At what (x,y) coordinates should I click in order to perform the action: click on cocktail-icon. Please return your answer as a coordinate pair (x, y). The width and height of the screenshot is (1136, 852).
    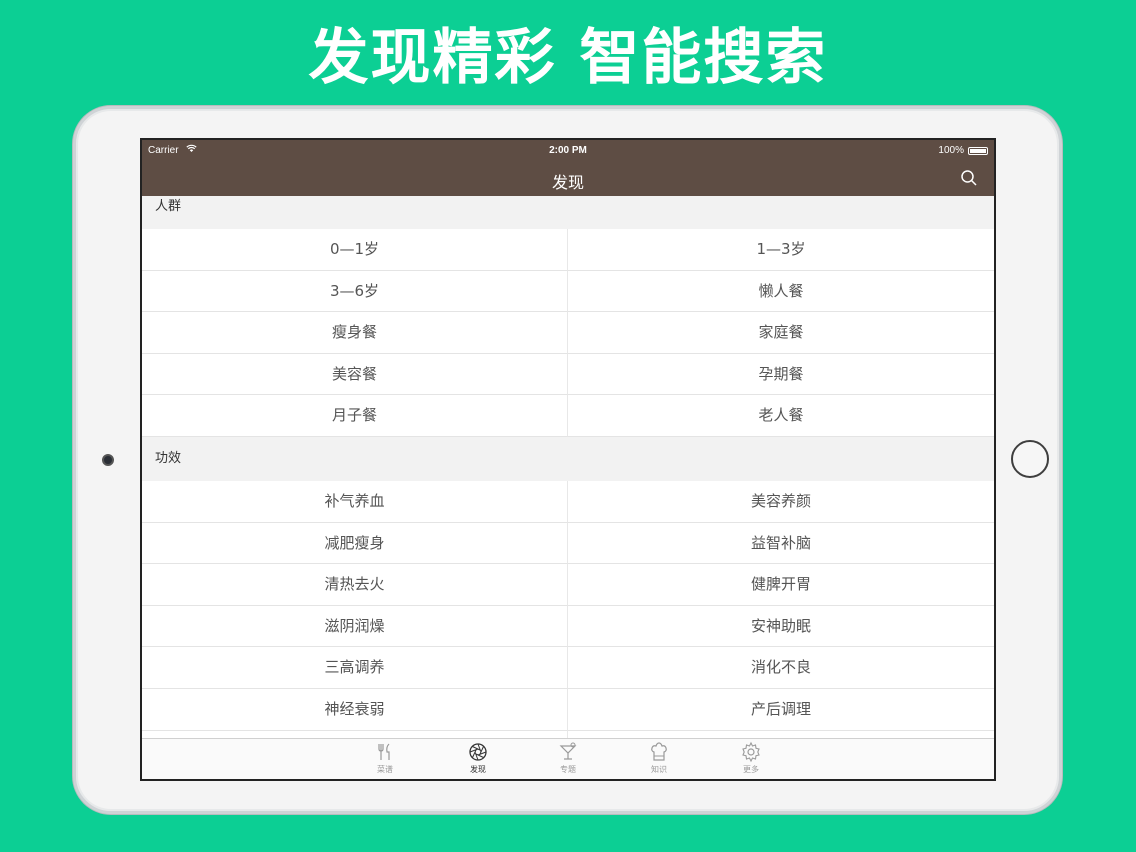
    Looking at the image, I should click on (568, 752).